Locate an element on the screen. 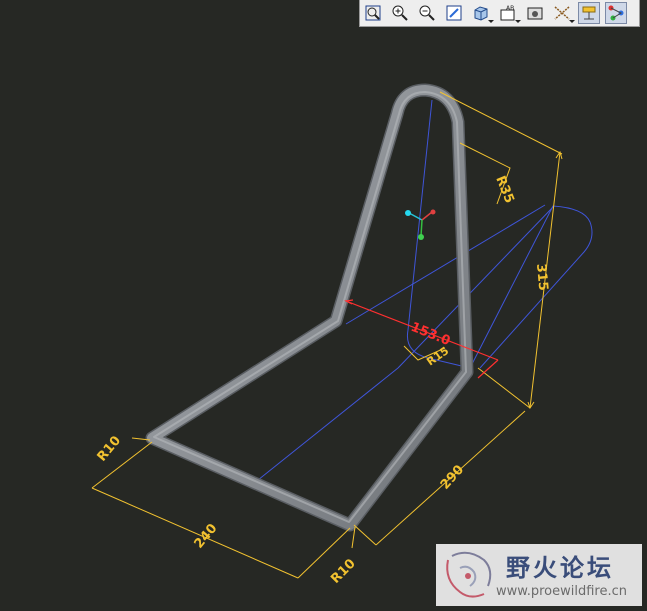  zoom-in-button is located at coordinates (400, 13).